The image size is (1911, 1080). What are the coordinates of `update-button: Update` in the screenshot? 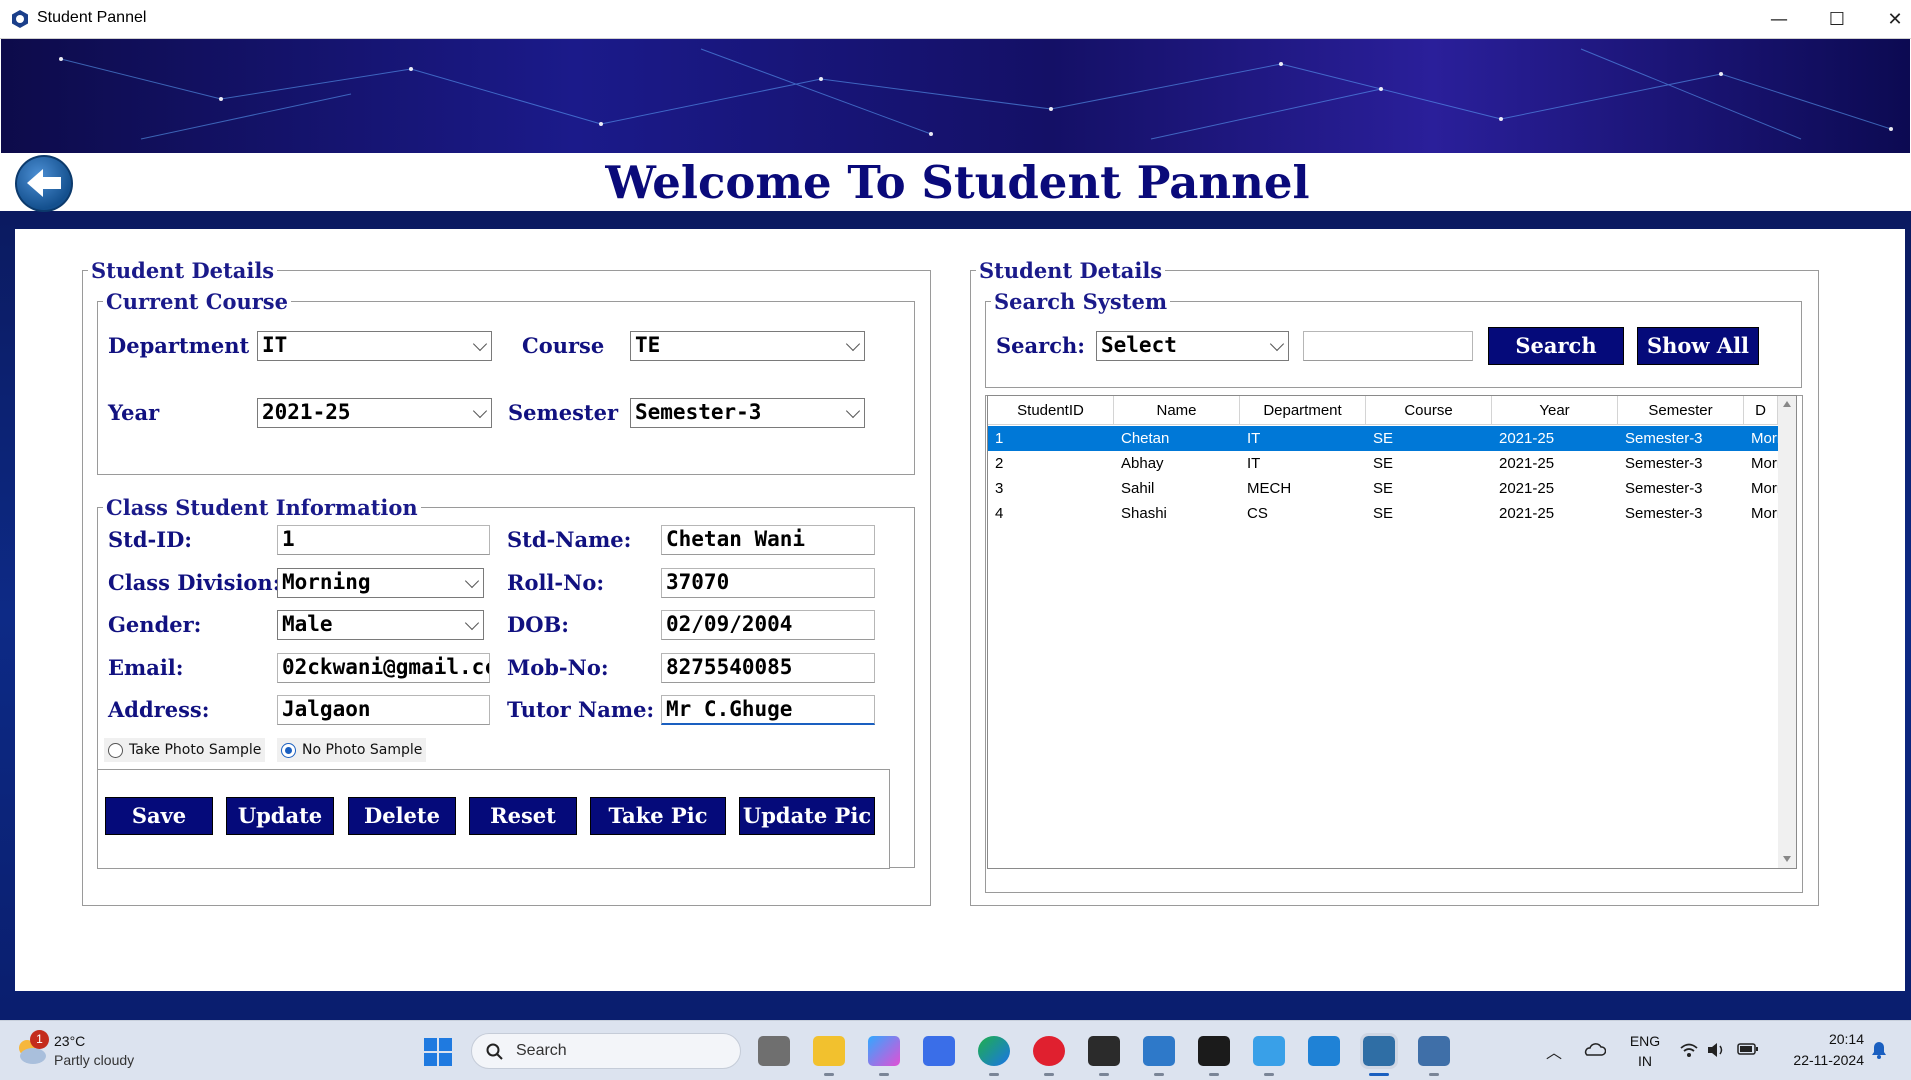 It's located at (280, 816).